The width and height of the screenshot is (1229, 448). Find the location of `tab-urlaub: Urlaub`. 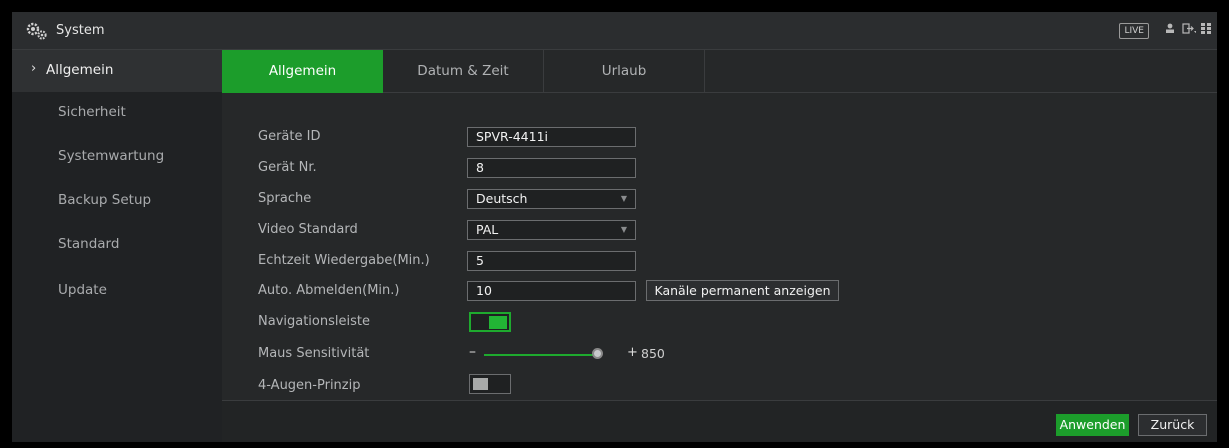

tab-urlaub: Urlaub is located at coordinates (624, 71).